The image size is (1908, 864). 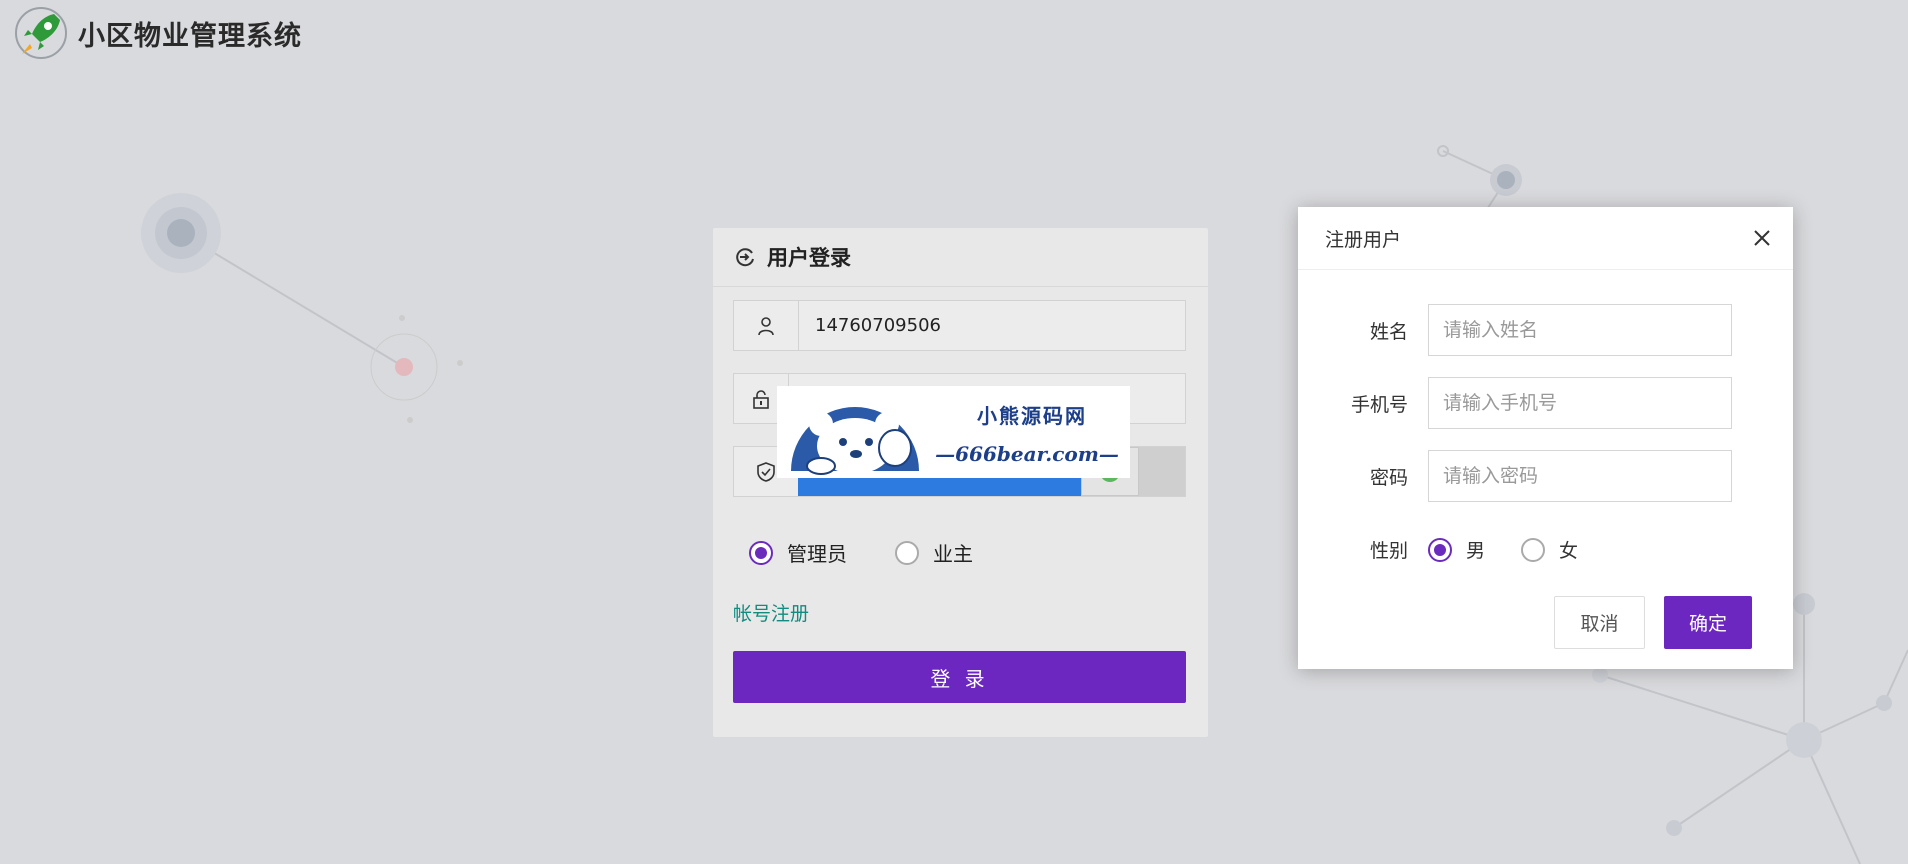 I want to click on gender-male-label: 男, so click(x=1476, y=551).